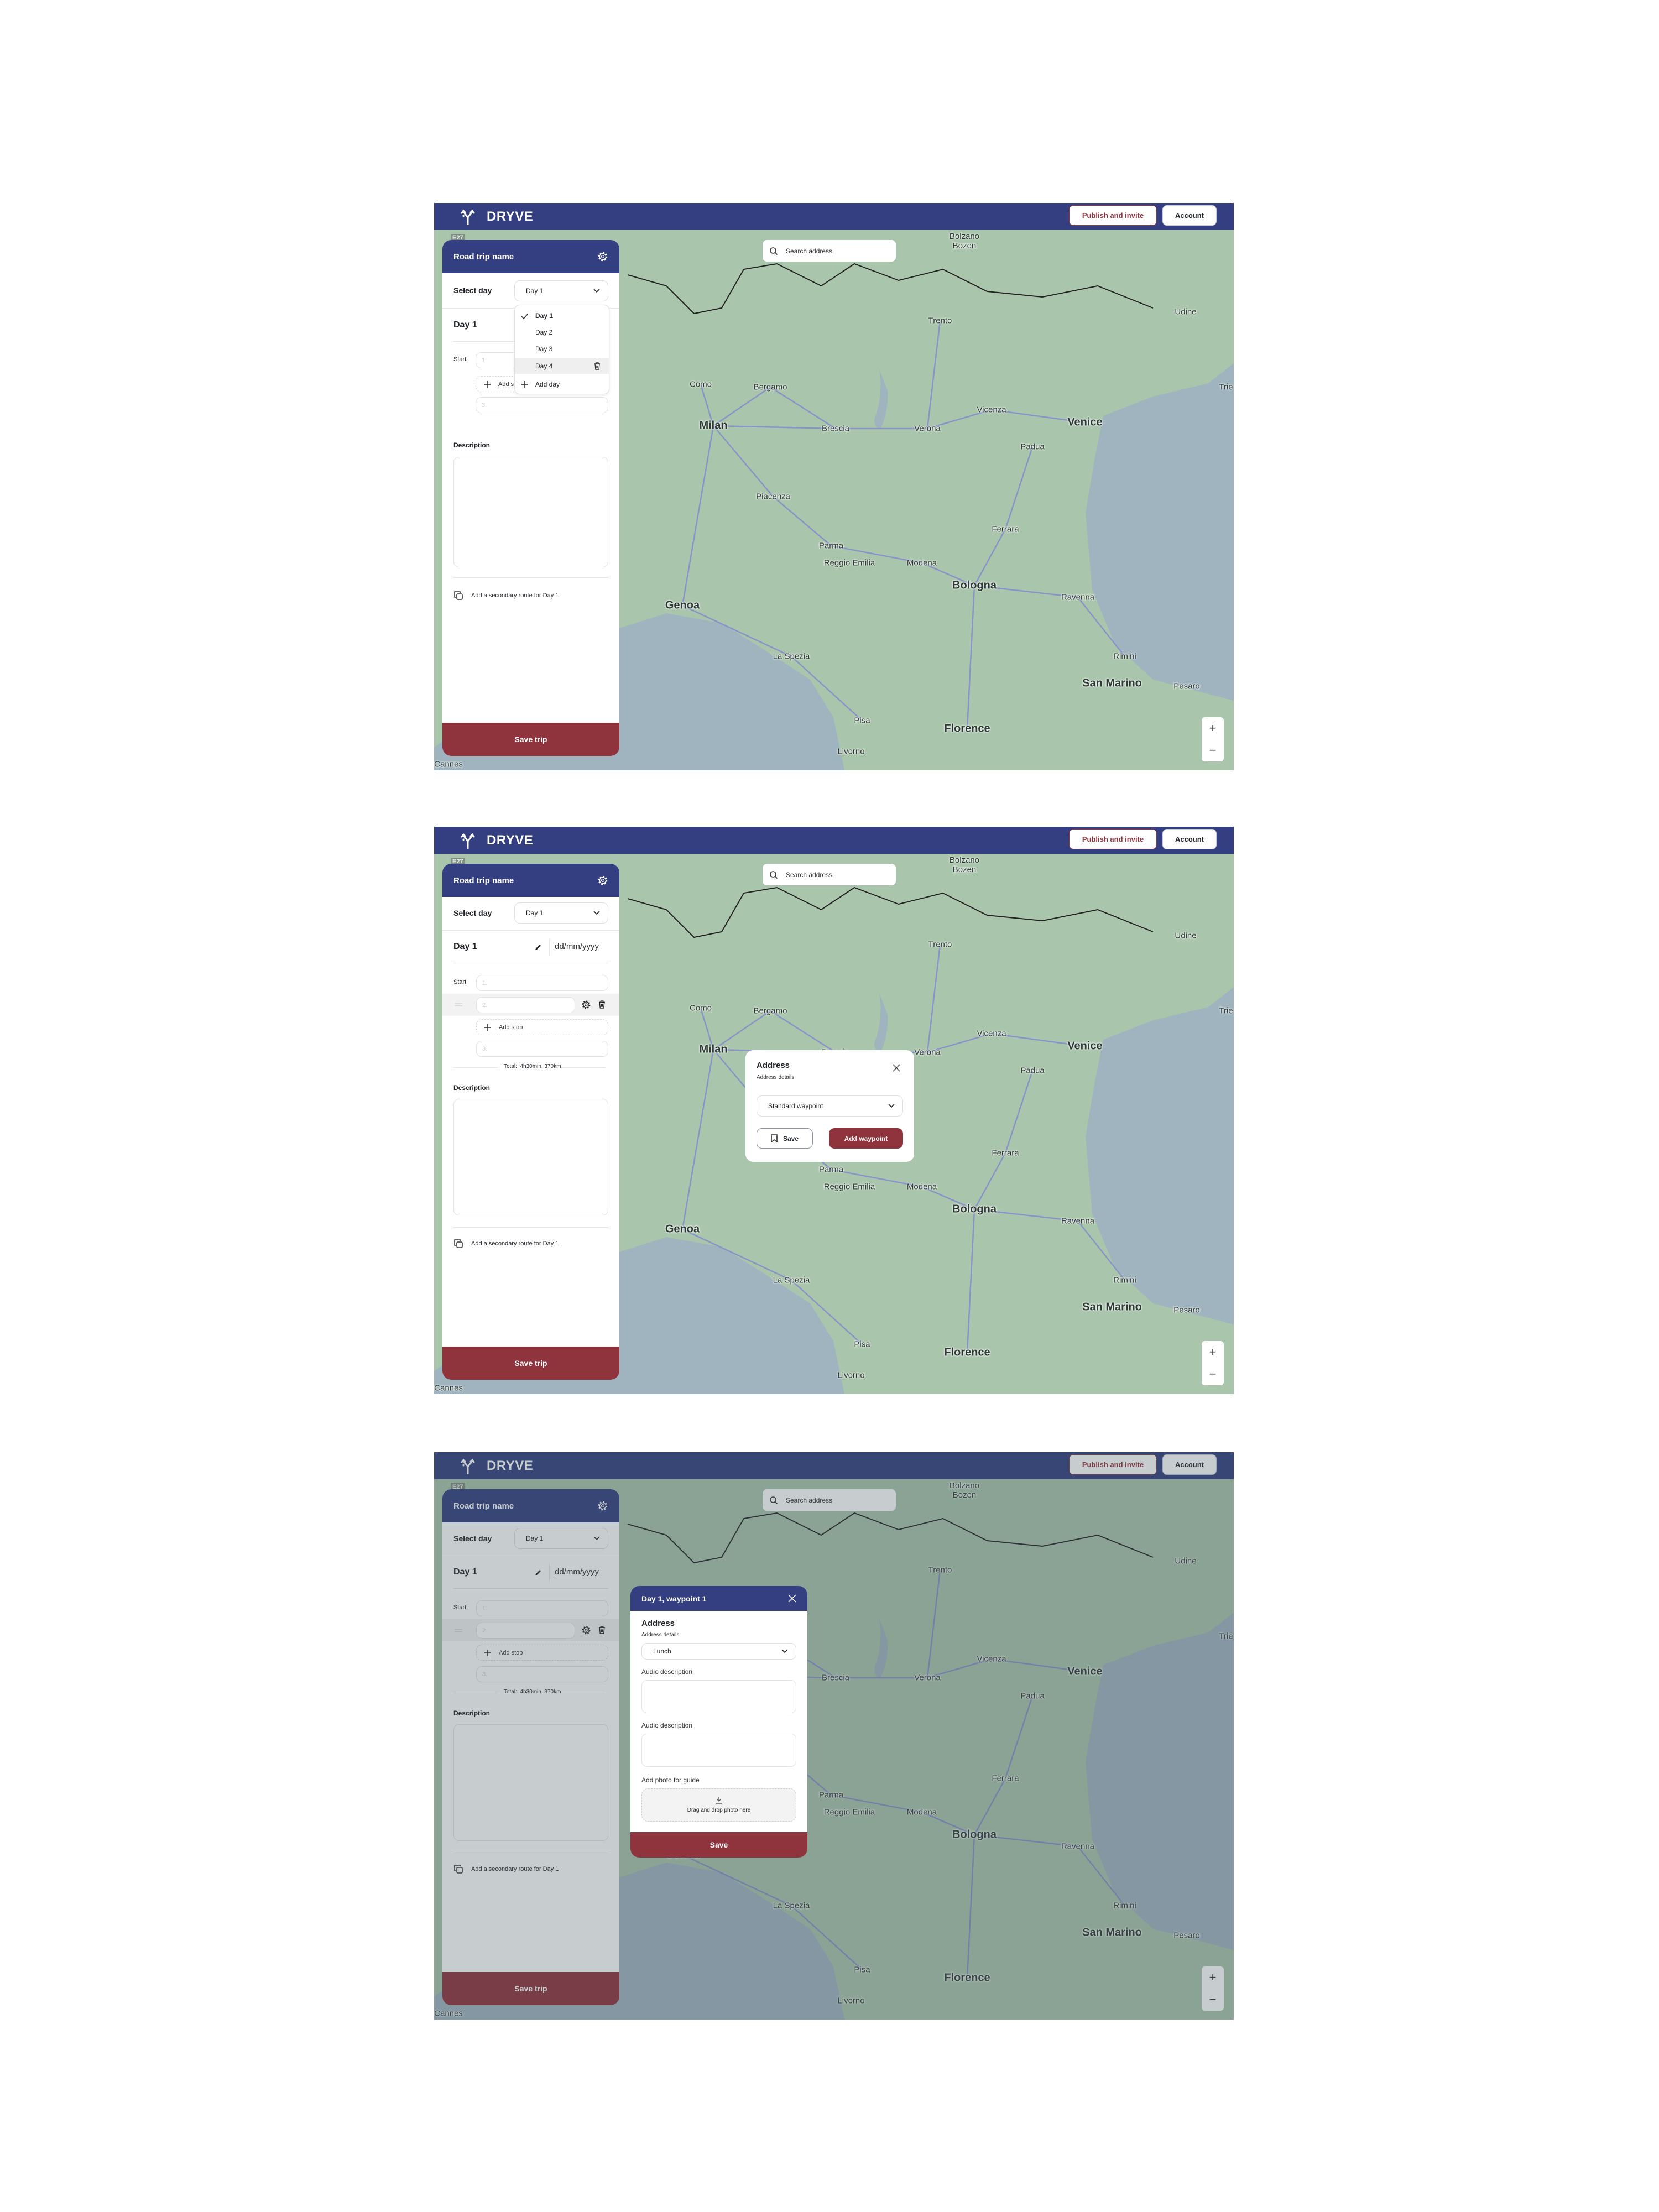  Describe the element at coordinates (967, 729) in the screenshot. I see `map-label: Florence` at that location.